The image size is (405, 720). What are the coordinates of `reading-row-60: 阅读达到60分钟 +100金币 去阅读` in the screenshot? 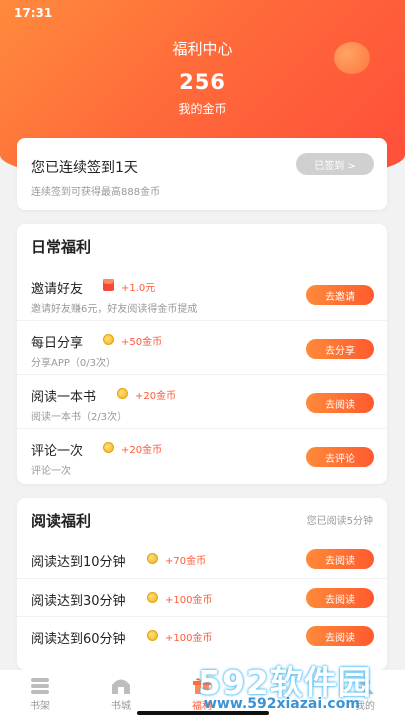 It's located at (202, 635).